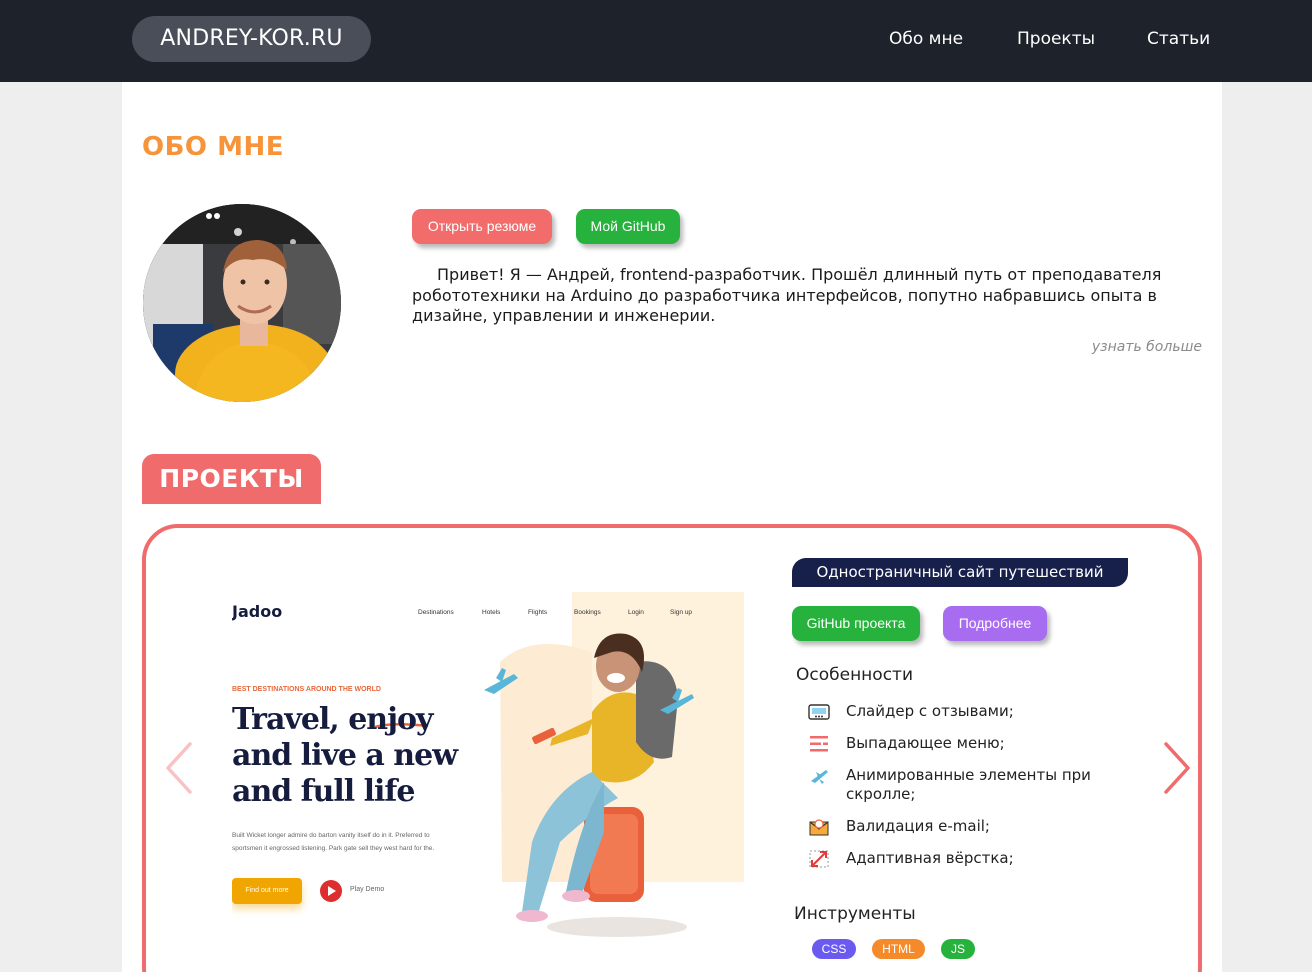  What do you see at coordinates (819, 859) in the screenshot?
I see `resize-arrow-icon` at bounding box center [819, 859].